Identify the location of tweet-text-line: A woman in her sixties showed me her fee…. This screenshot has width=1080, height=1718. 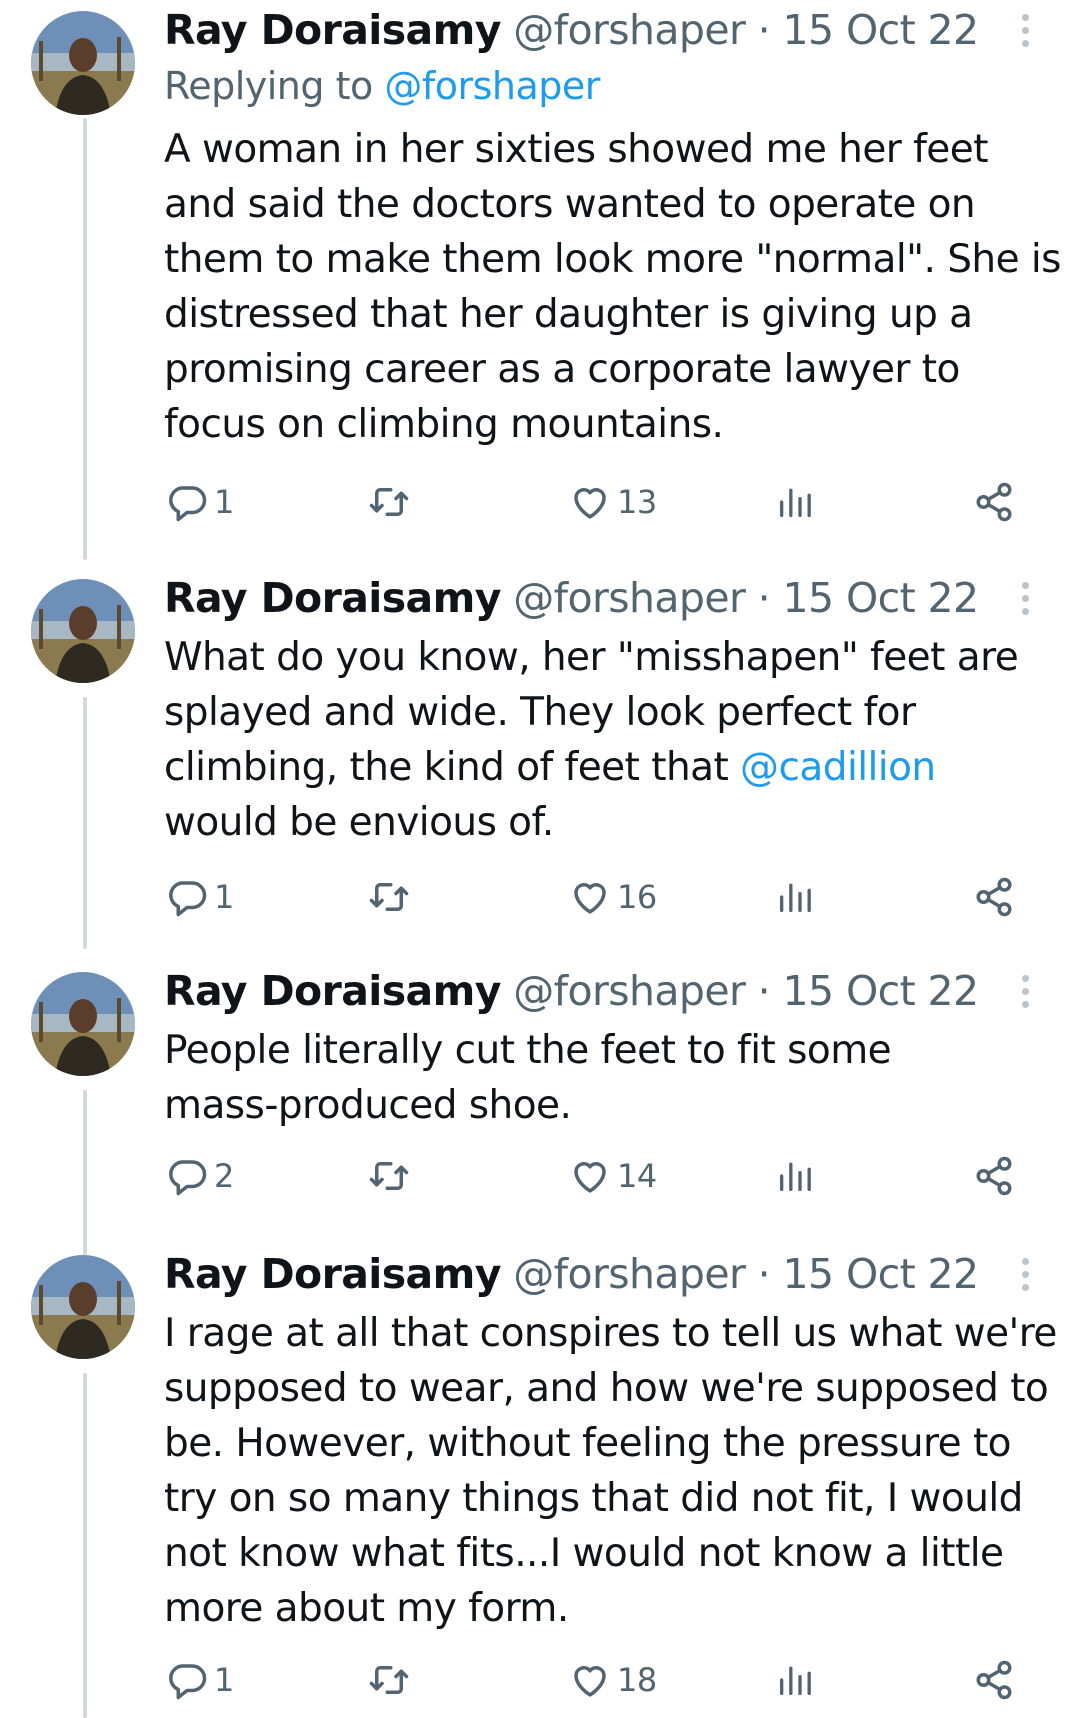
(576, 149).